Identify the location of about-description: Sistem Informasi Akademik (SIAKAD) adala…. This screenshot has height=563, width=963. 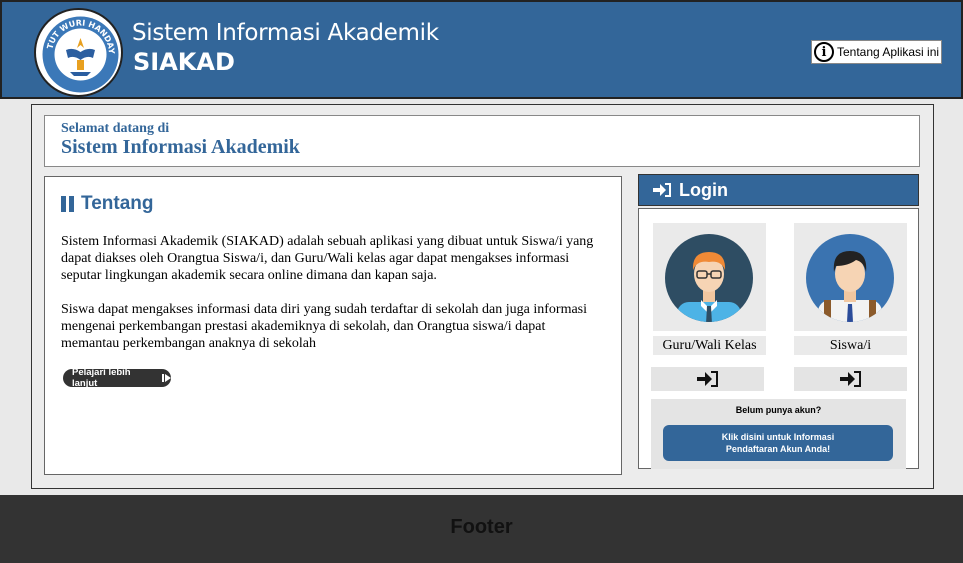
(333, 292).